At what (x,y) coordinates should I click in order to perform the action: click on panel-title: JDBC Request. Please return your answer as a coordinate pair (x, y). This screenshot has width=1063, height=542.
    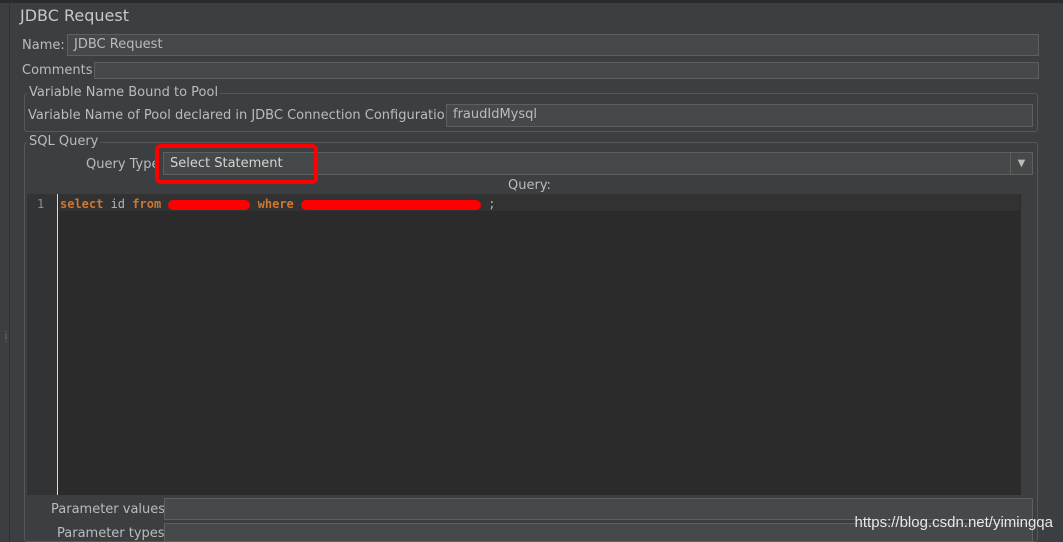
    Looking at the image, I should click on (74, 15).